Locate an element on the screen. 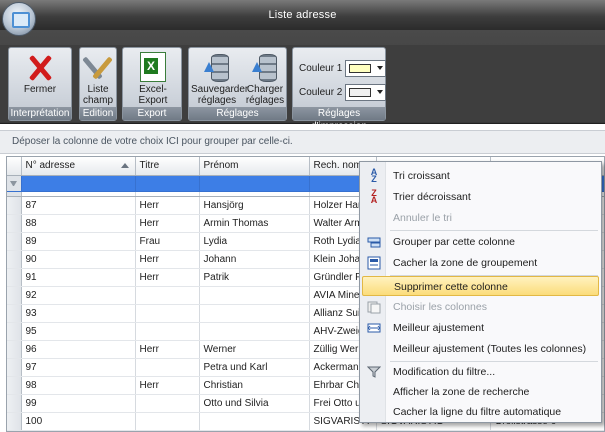  menu-item-hide-auto-filter-row: Cacher la ligne du filtre automatique is located at coordinates (480, 412).